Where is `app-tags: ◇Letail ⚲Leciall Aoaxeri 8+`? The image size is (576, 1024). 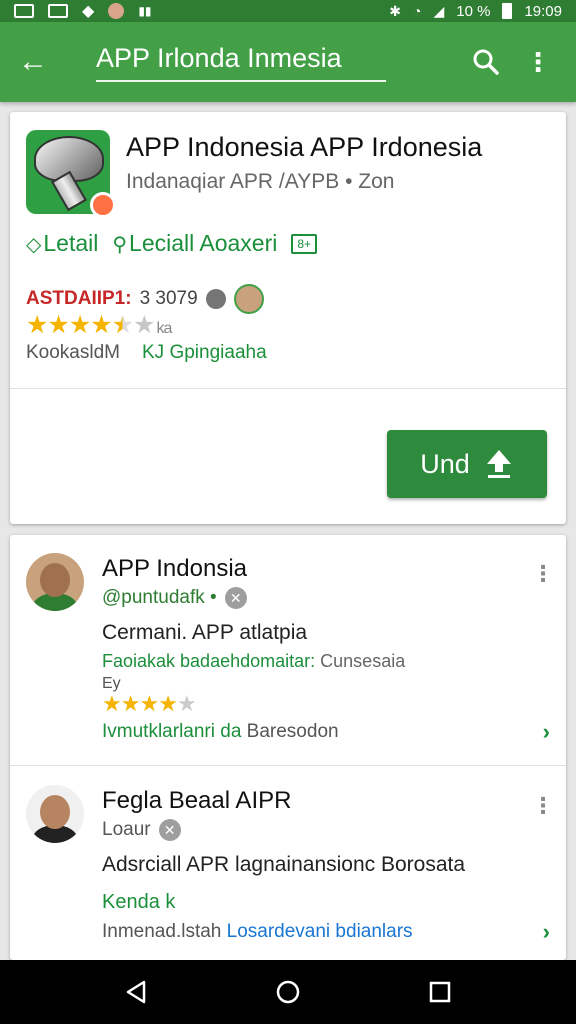 app-tags: ◇Letail ⚲Leciall Aoaxeri 8+ is located at coordinates (172, 243).